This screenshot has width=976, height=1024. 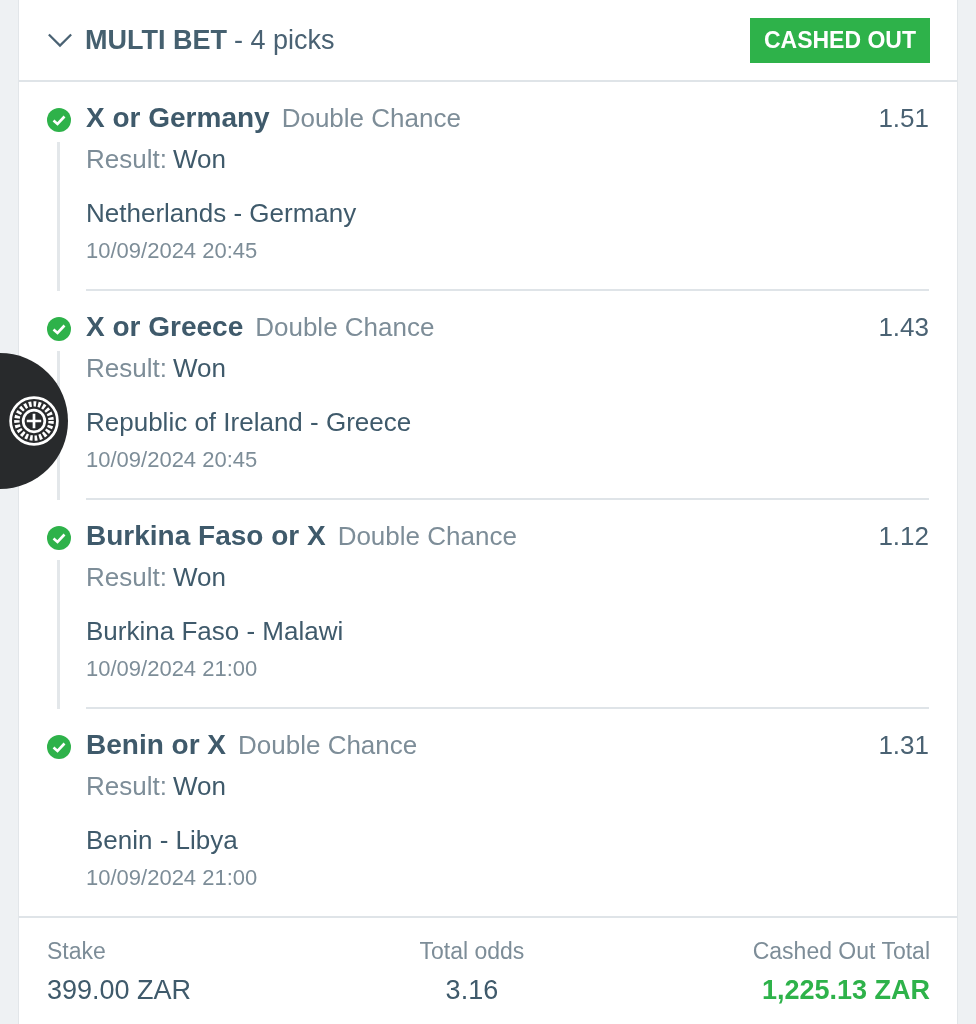 What do you see at coordinates (178, 118) in the screenshot?
I see `selection-name: X or Germany` at bounding box center [178, 118].